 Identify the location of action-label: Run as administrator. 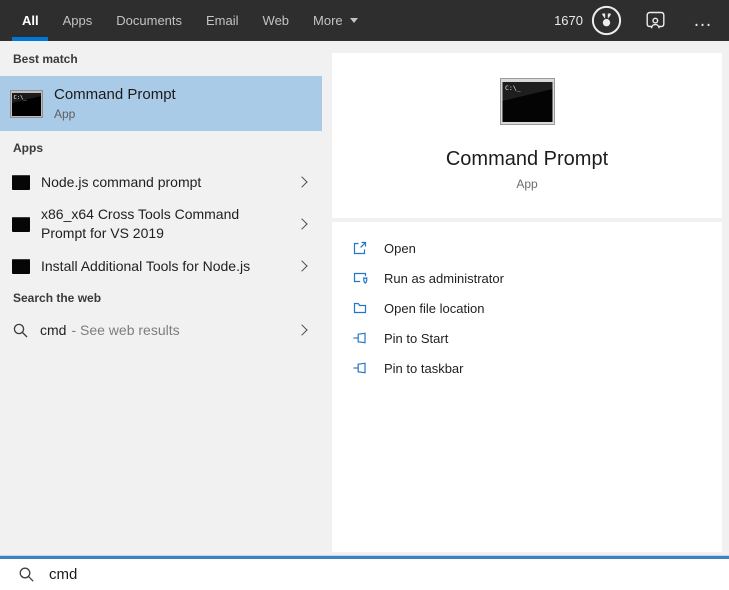
(444, 278).